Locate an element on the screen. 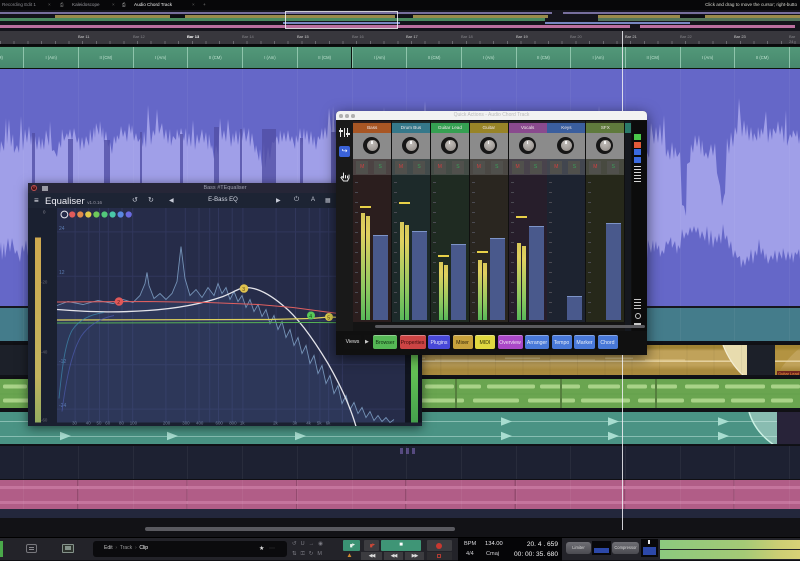 This screenshot has height=561, width=800. svg-text: 3 is located at coordinates (243, 289).